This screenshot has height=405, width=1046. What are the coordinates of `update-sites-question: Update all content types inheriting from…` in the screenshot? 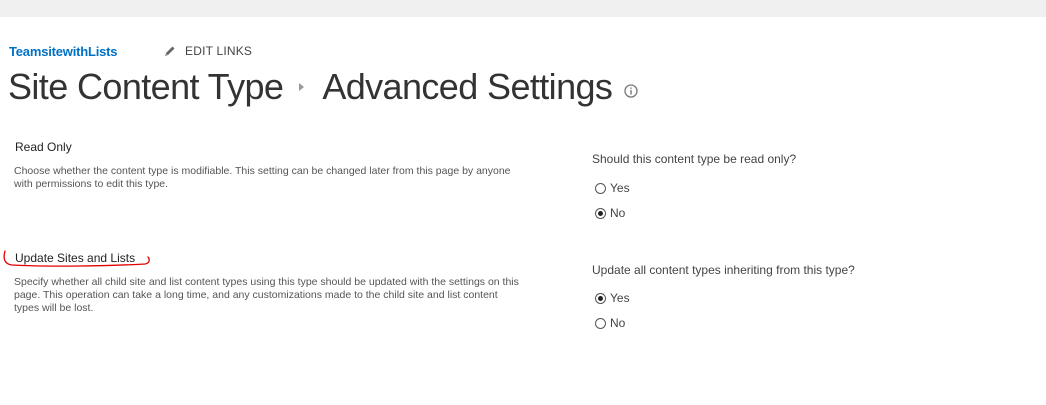 It's located at (723, 270).